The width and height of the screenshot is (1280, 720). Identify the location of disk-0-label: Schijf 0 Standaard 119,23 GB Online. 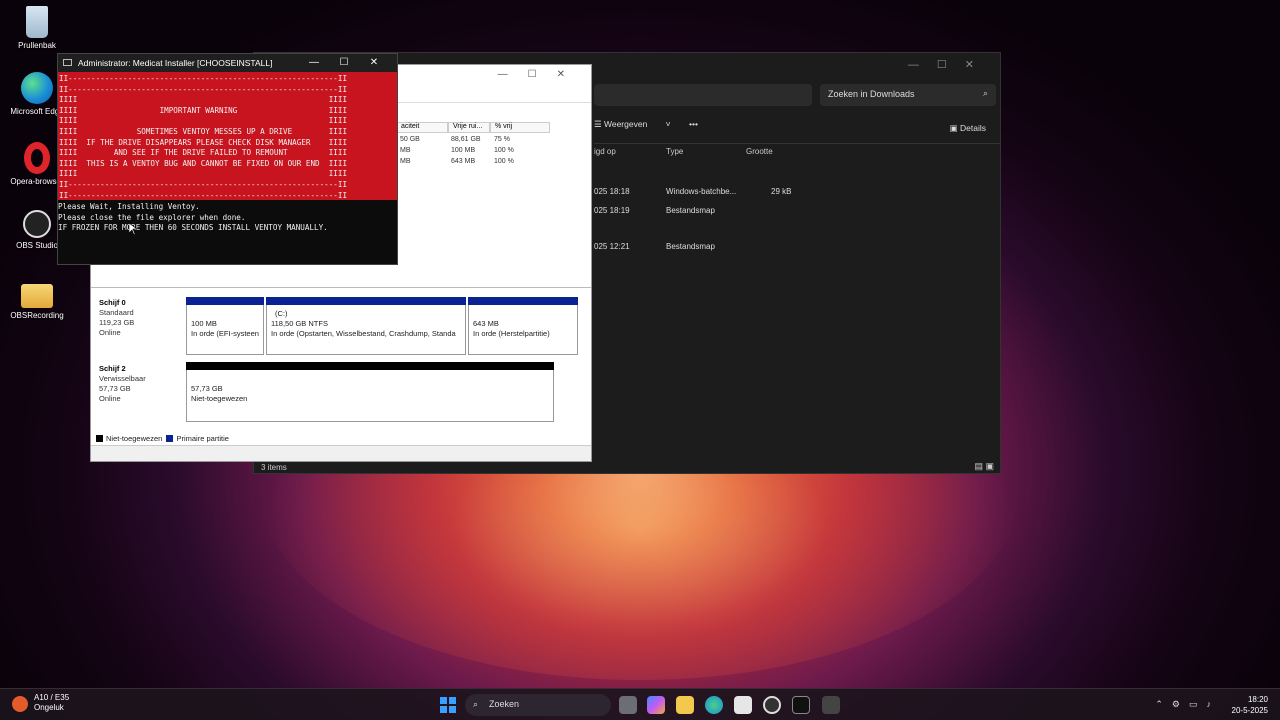
(116, 318).